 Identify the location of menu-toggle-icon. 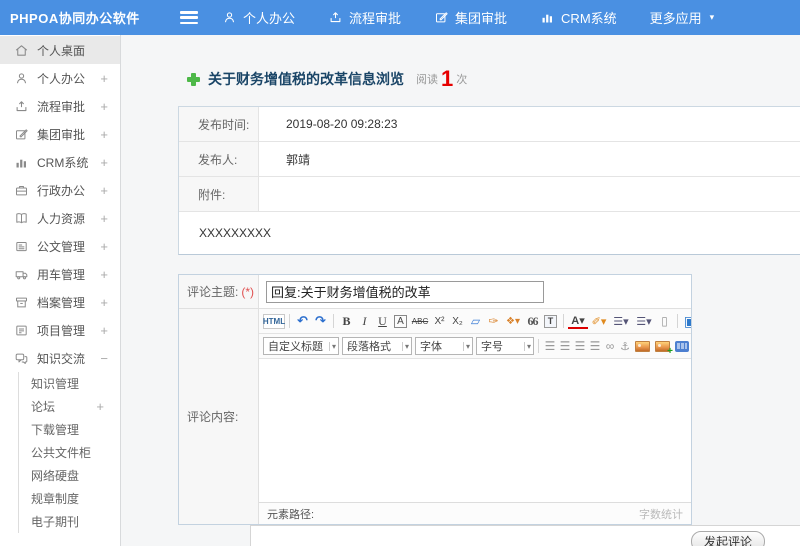
(189, 17).